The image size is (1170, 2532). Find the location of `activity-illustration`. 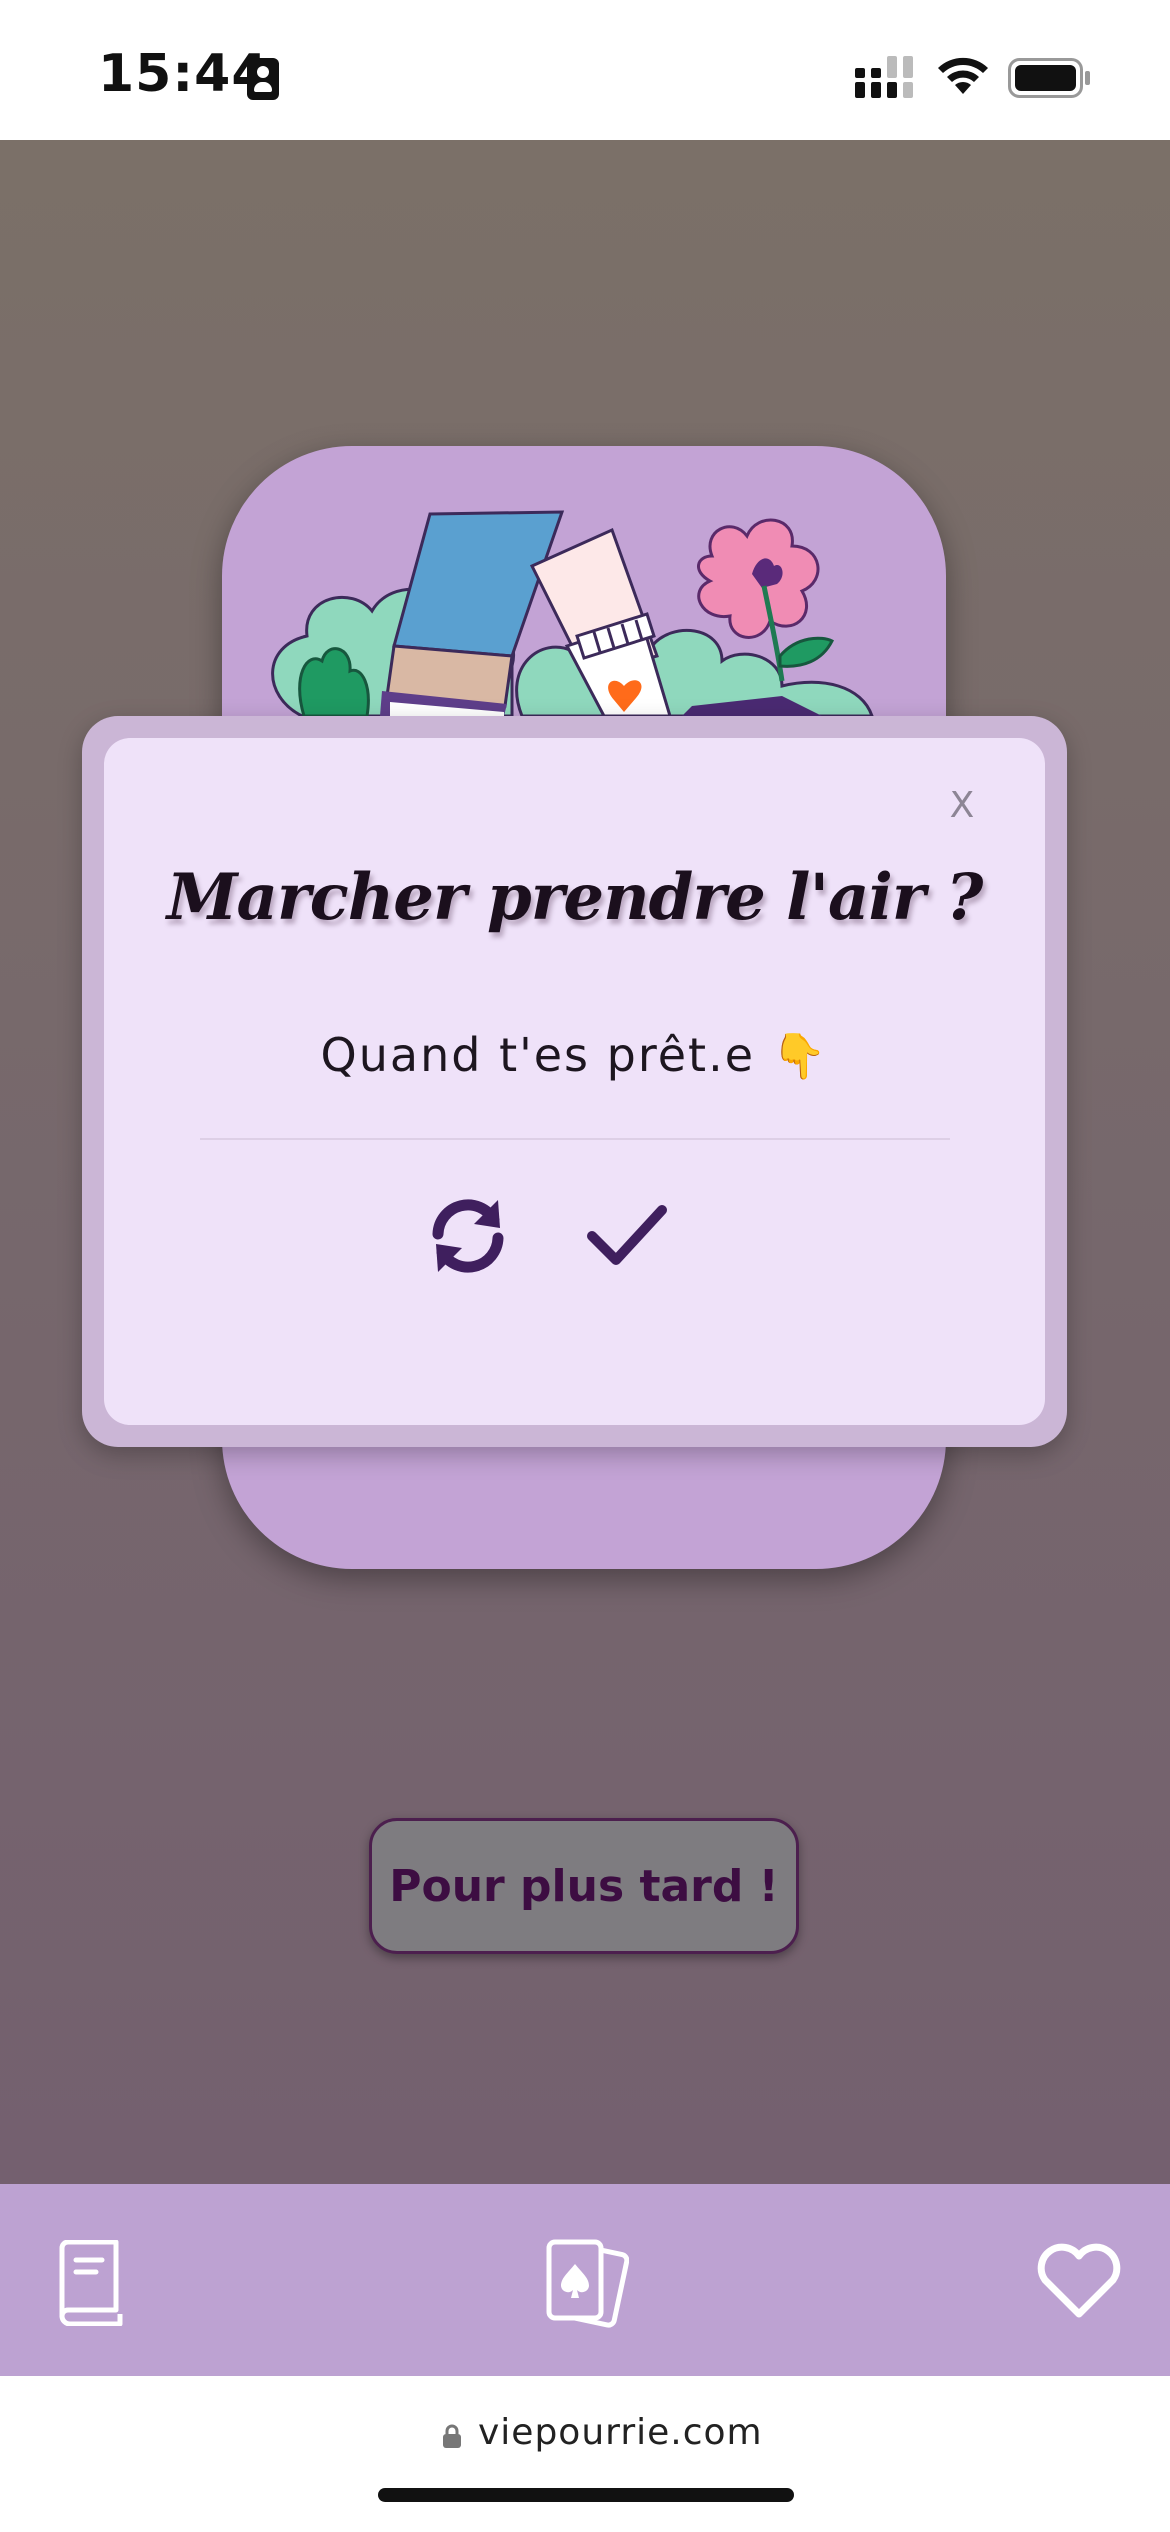

activity-illustration is located at coordinates (572, 613).